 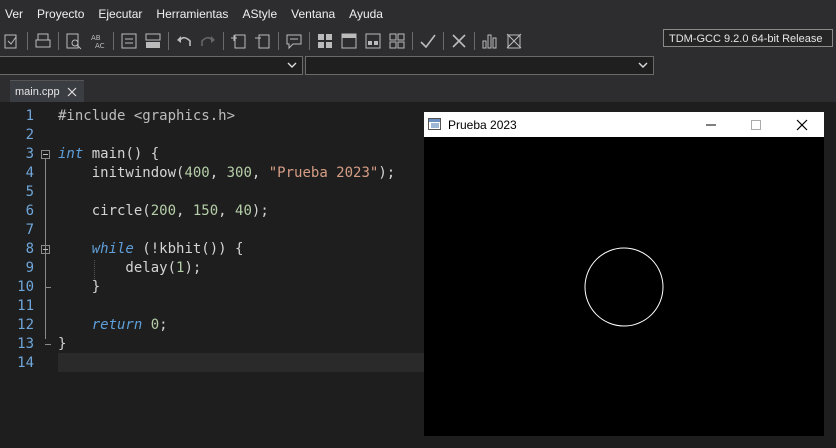 I want to click on number: 400, so click(x=197, y=173).